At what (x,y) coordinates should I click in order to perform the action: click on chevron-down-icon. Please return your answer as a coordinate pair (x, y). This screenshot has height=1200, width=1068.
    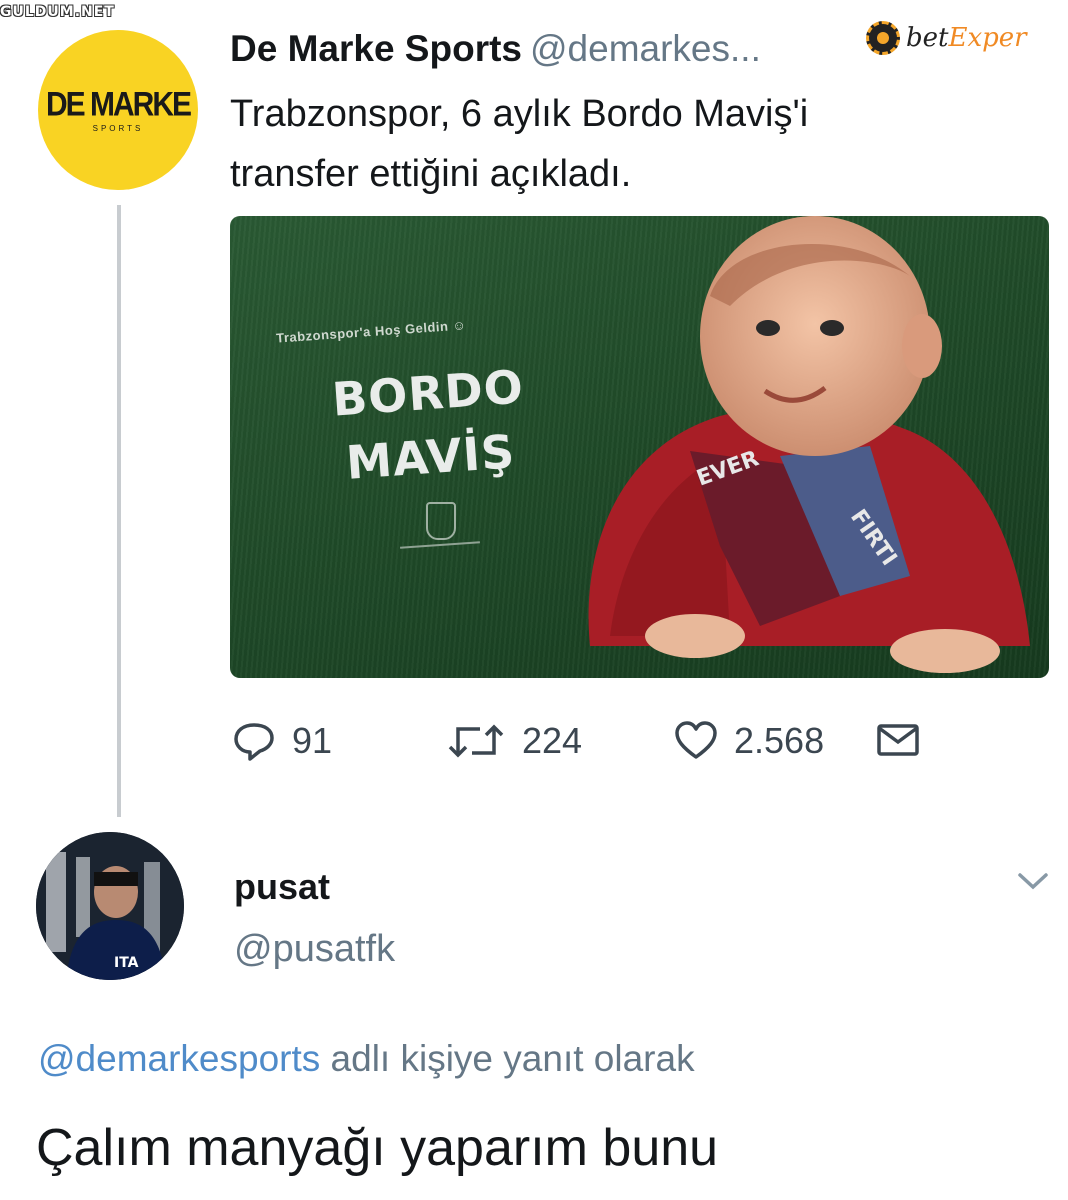
    Looking at the image, I should click on (1033, 881).